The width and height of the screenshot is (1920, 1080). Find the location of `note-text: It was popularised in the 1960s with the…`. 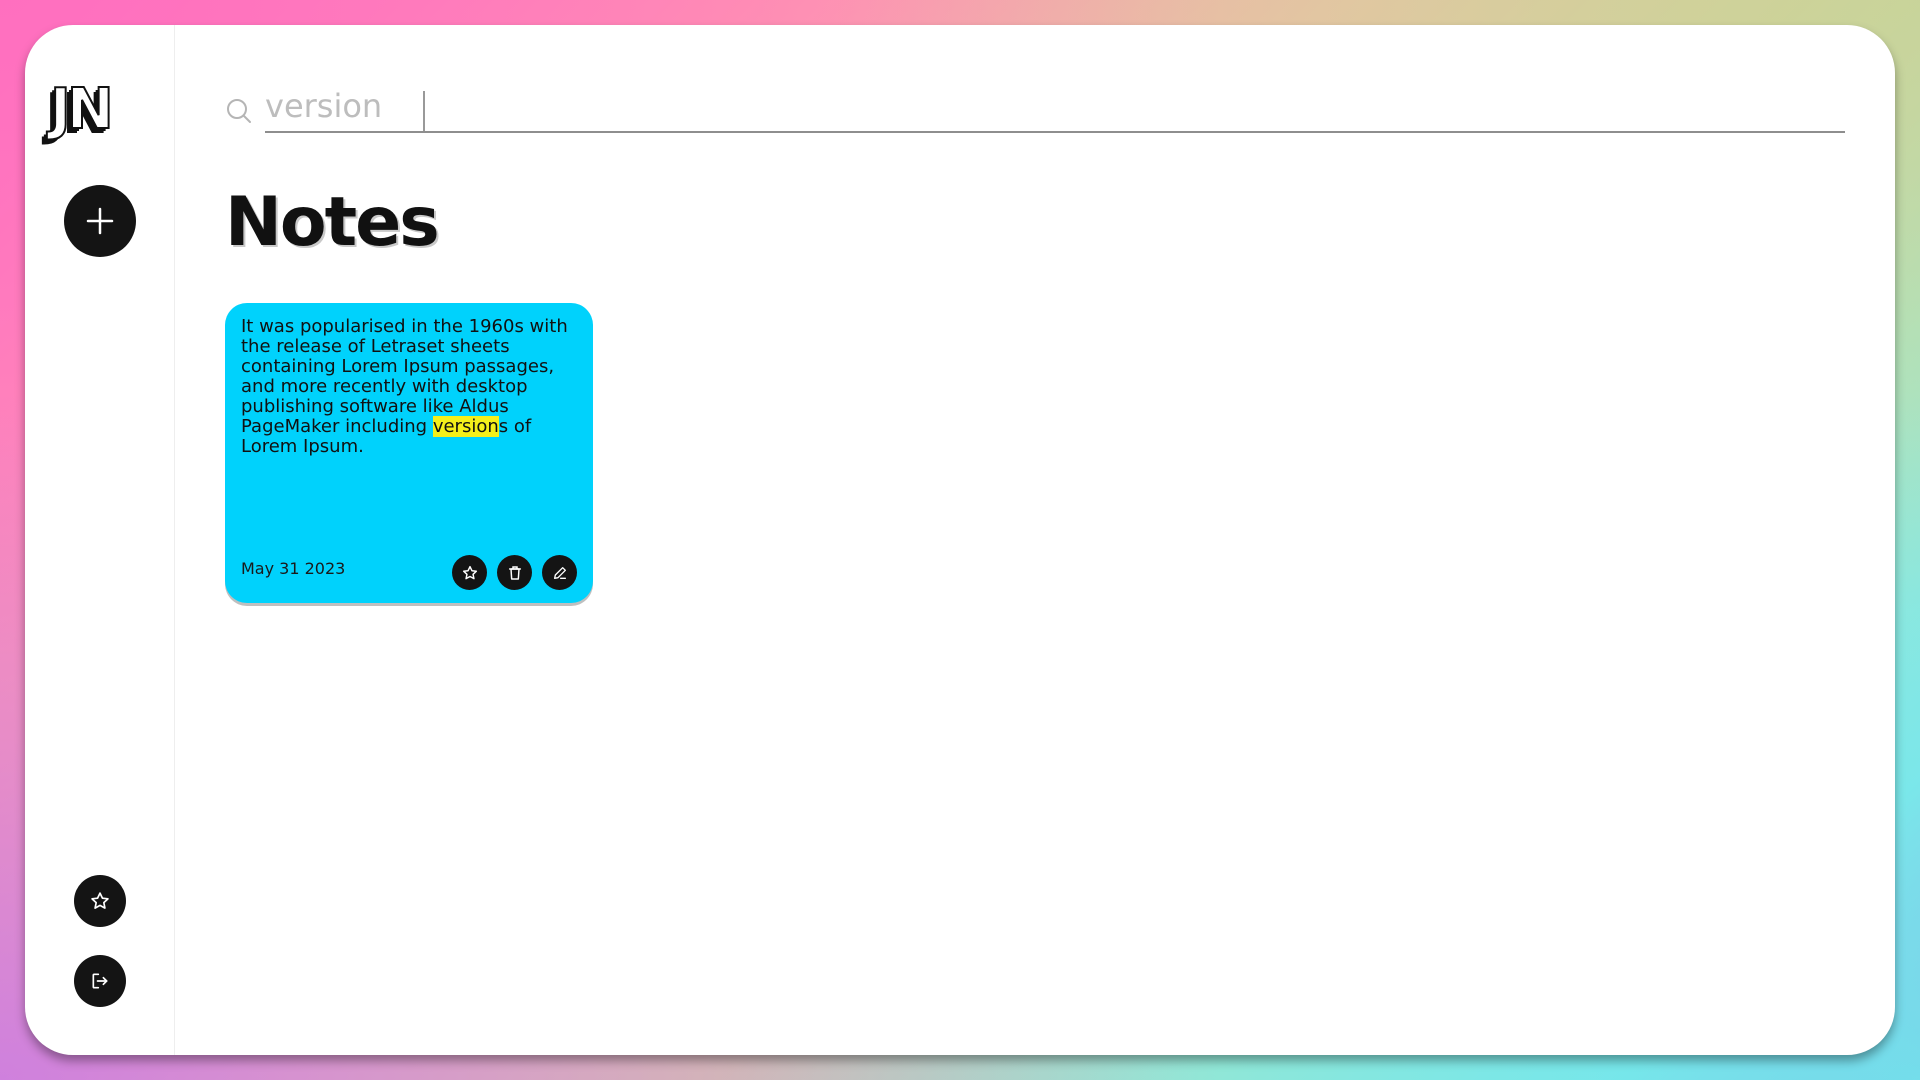

note-text: It was popularised in the 1960s with the… is located at coordinates (411, 387).